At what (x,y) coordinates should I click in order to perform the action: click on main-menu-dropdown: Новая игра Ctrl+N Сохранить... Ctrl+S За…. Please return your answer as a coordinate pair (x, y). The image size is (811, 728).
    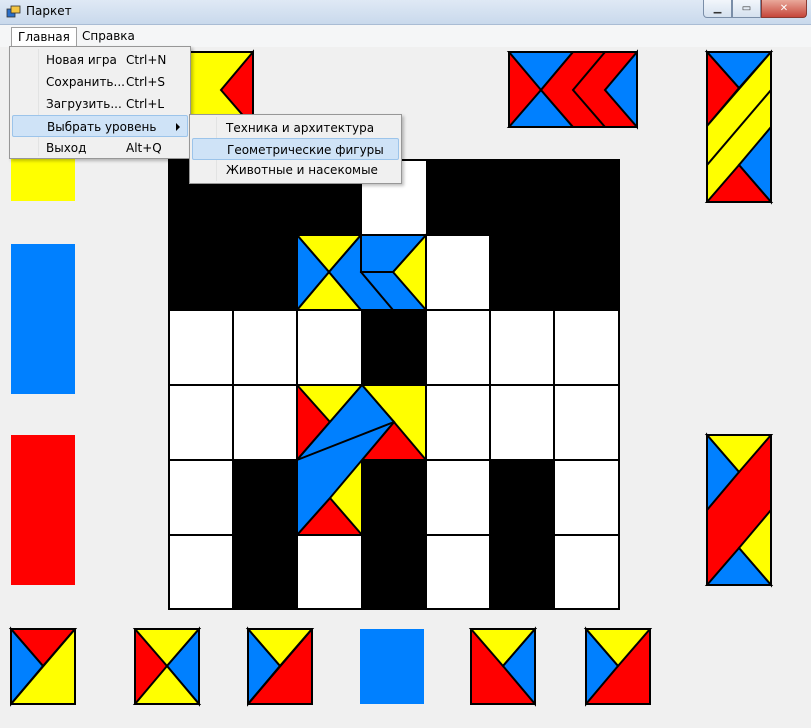
    Looking at the image, I should click on (100, 102).